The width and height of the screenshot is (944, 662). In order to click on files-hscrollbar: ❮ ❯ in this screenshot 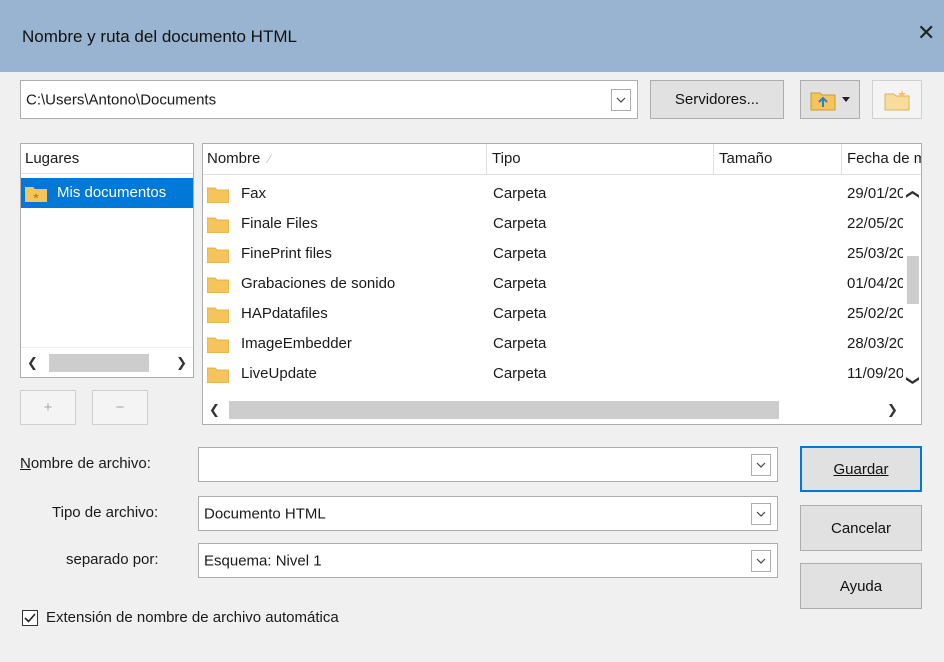, I will do `click(562, 410)`.